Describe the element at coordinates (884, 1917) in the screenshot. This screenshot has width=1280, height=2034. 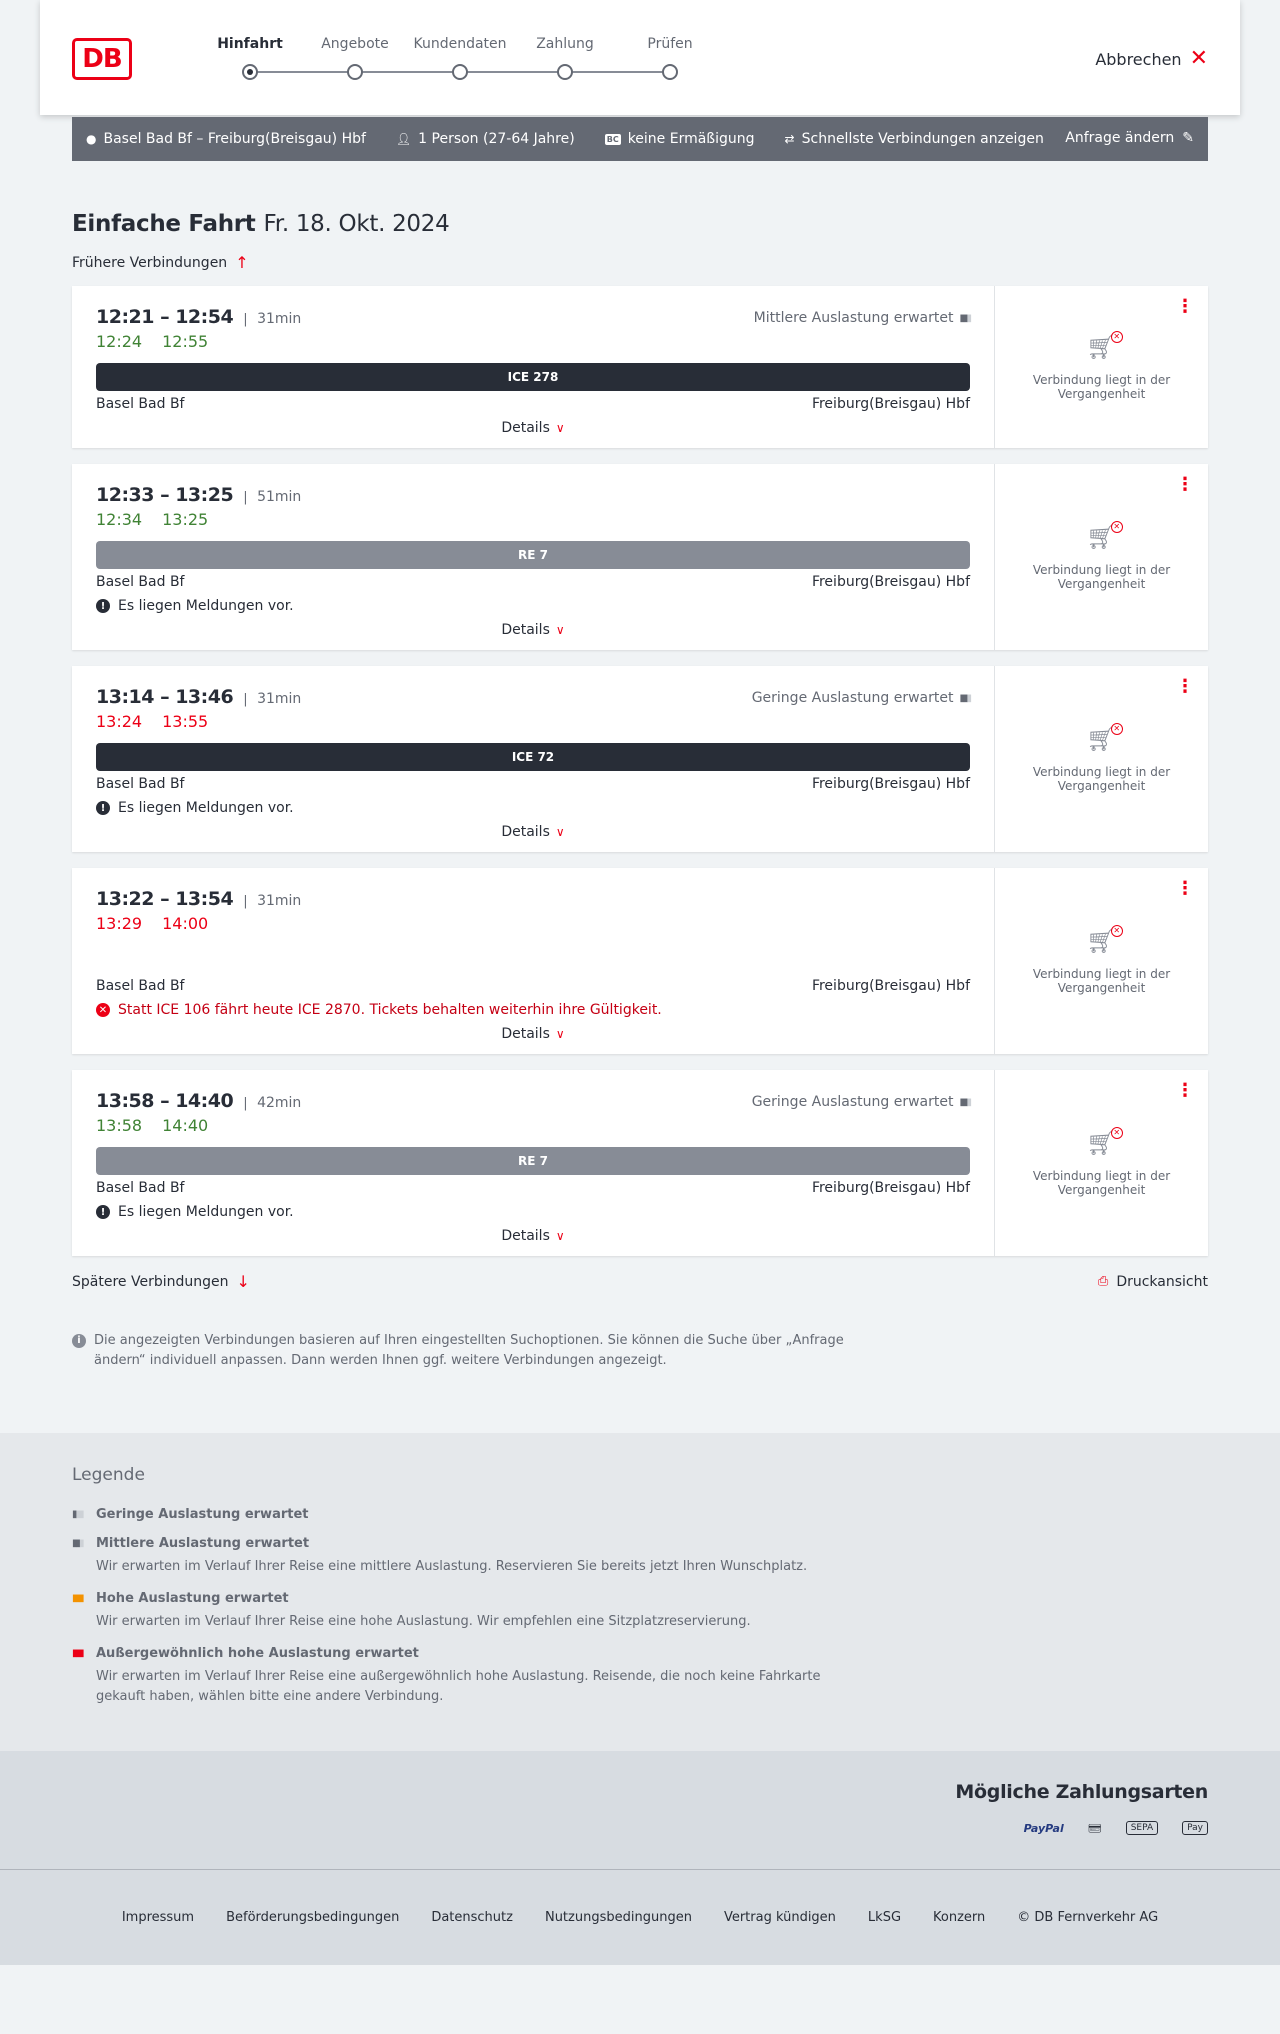
I see `footer-link: LkSG` at that location.